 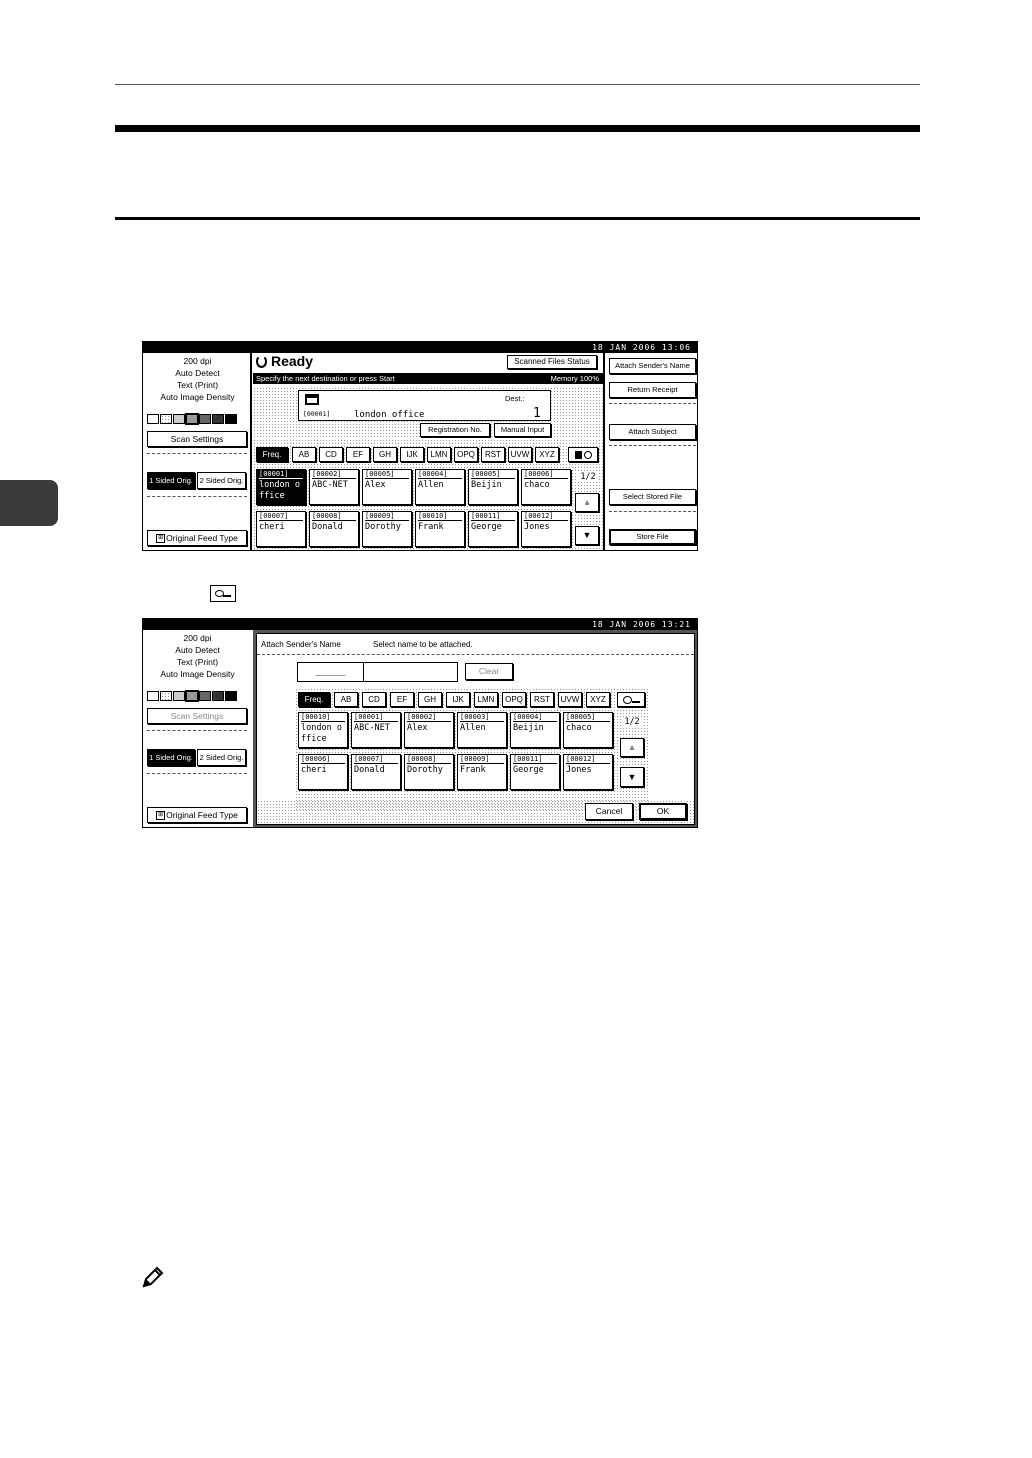 What do you see at coordinates (223, 593) in the screenshot?
I see `search-key` at bounding box center [223, 593].